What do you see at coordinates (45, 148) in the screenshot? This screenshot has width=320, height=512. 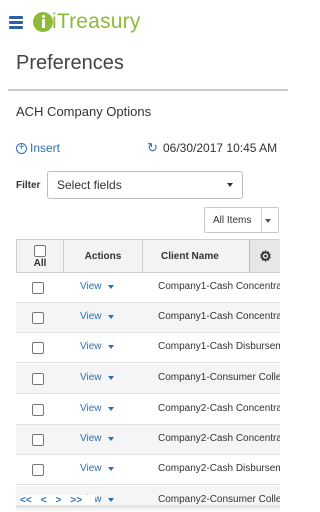 I see `insert-label: Insert` at bounding box center [45, 148].